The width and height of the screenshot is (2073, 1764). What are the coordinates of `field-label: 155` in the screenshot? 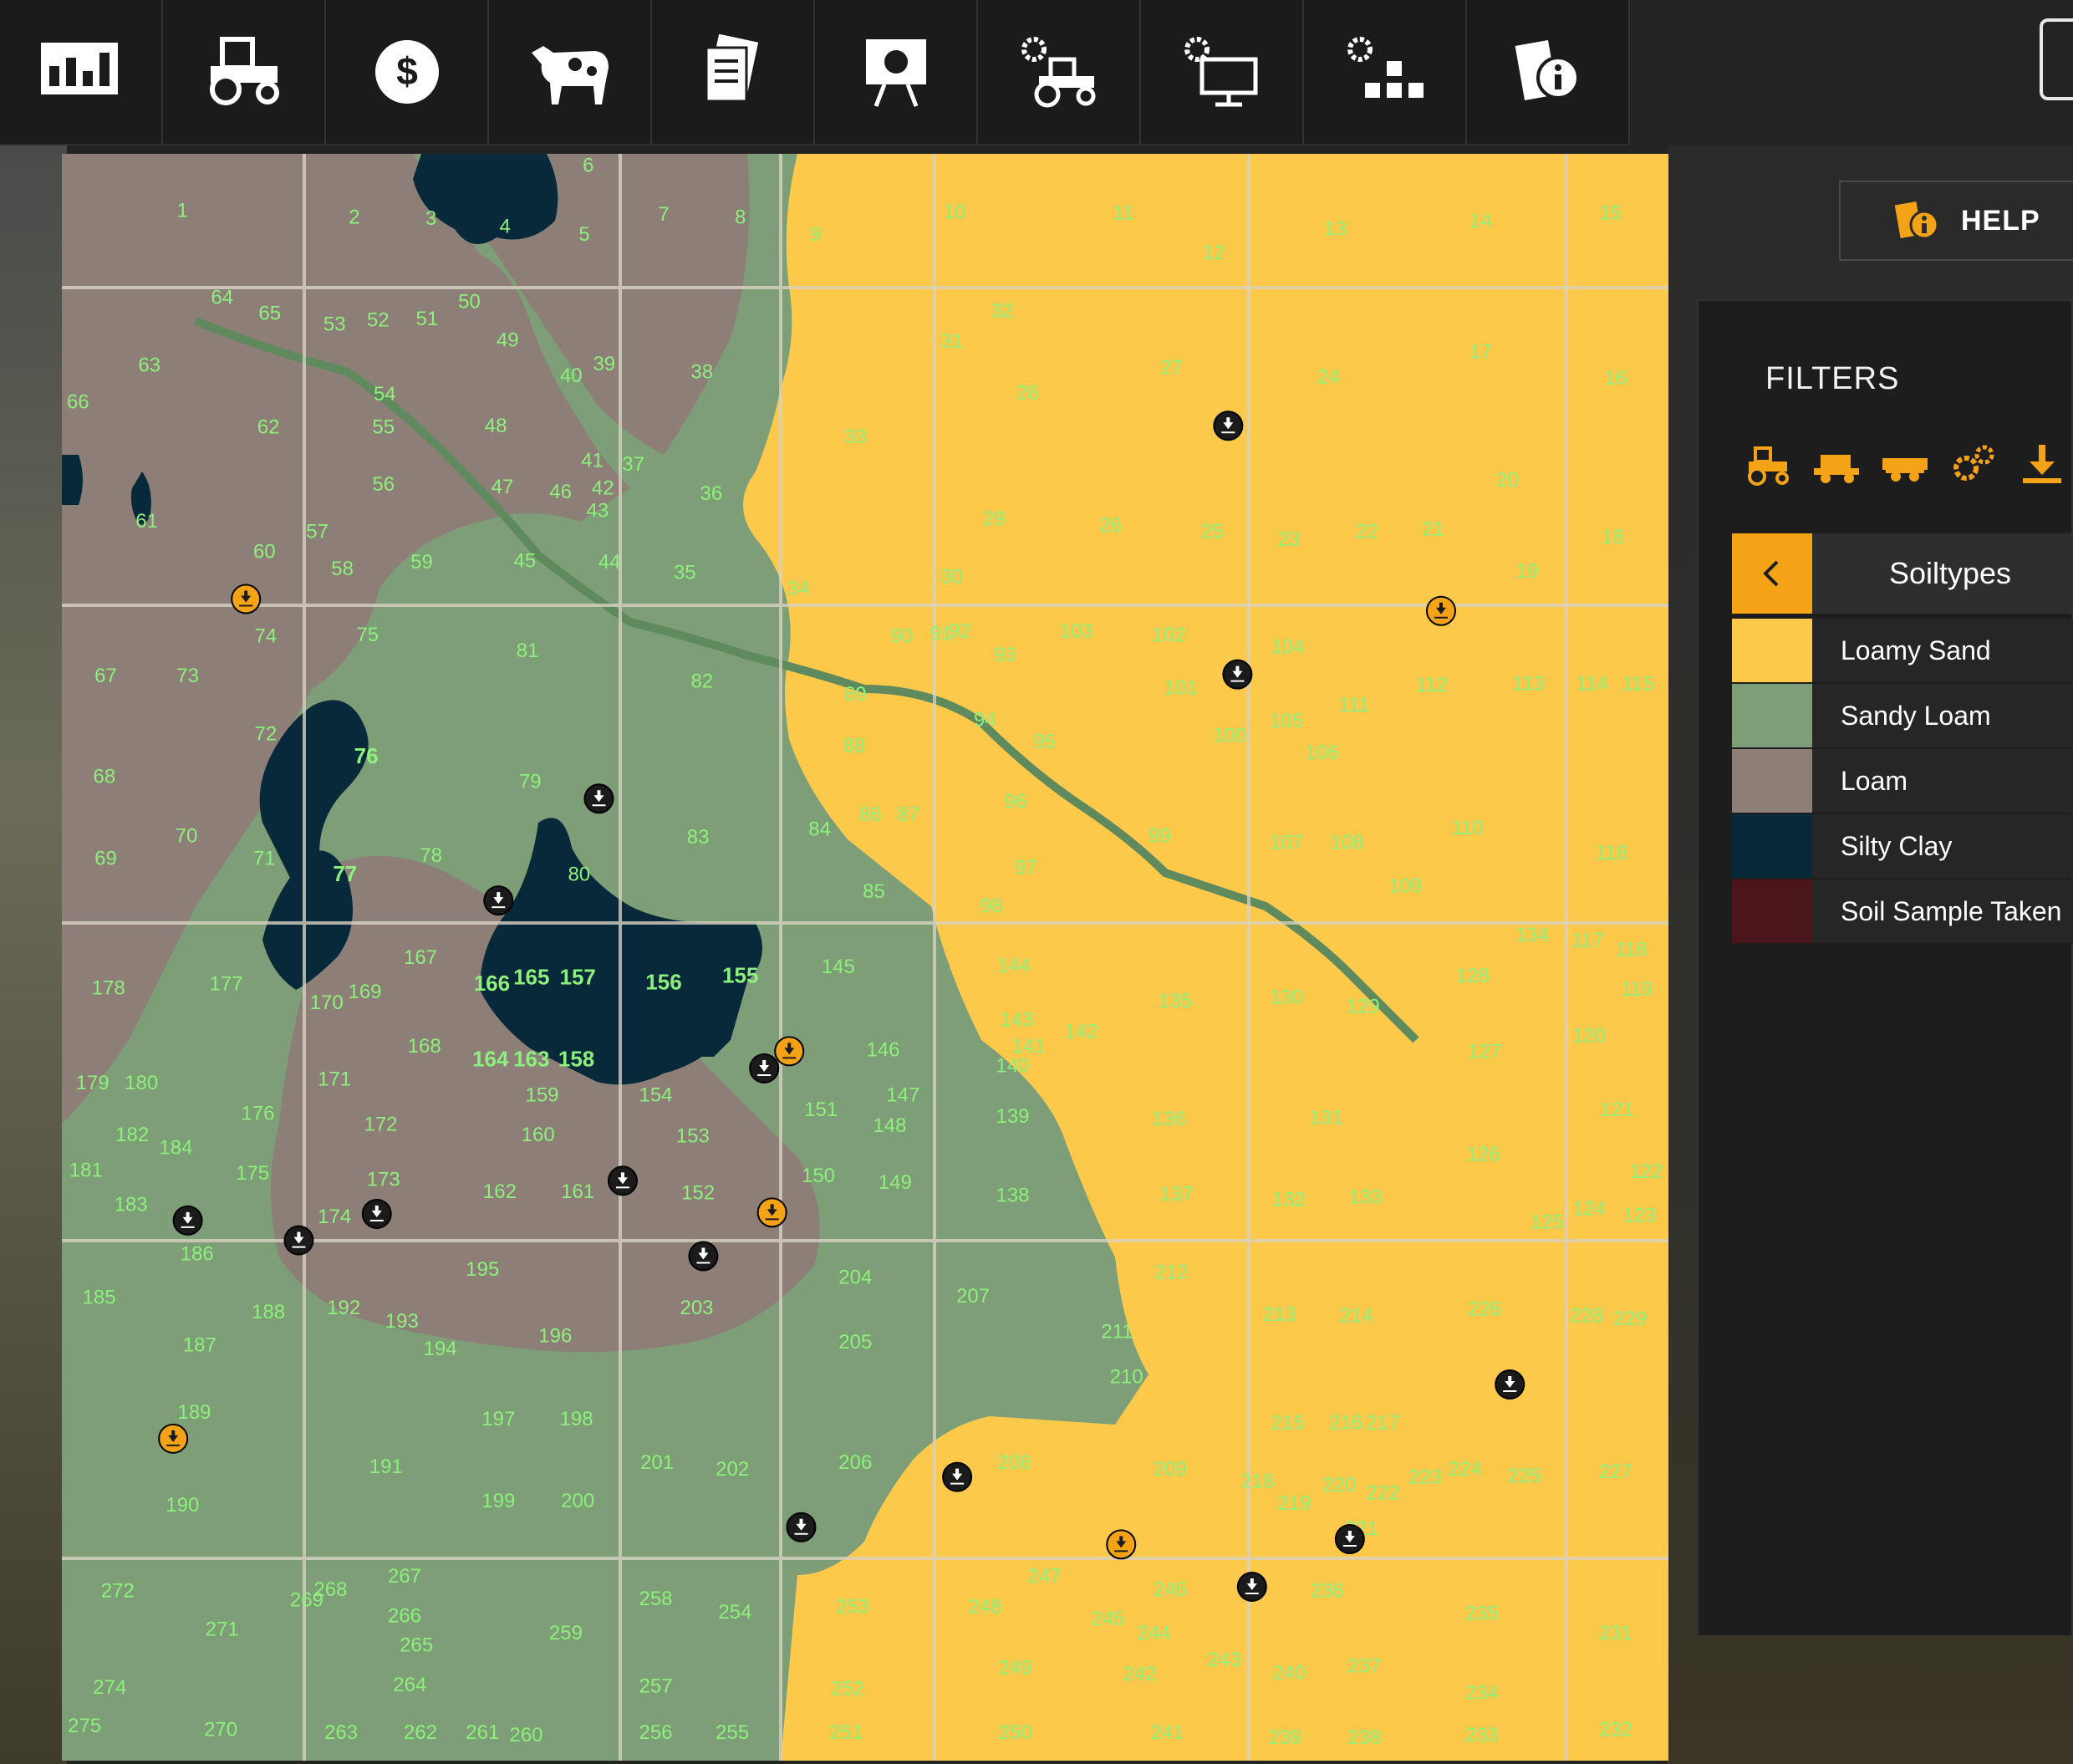 It's located at (740, 975).